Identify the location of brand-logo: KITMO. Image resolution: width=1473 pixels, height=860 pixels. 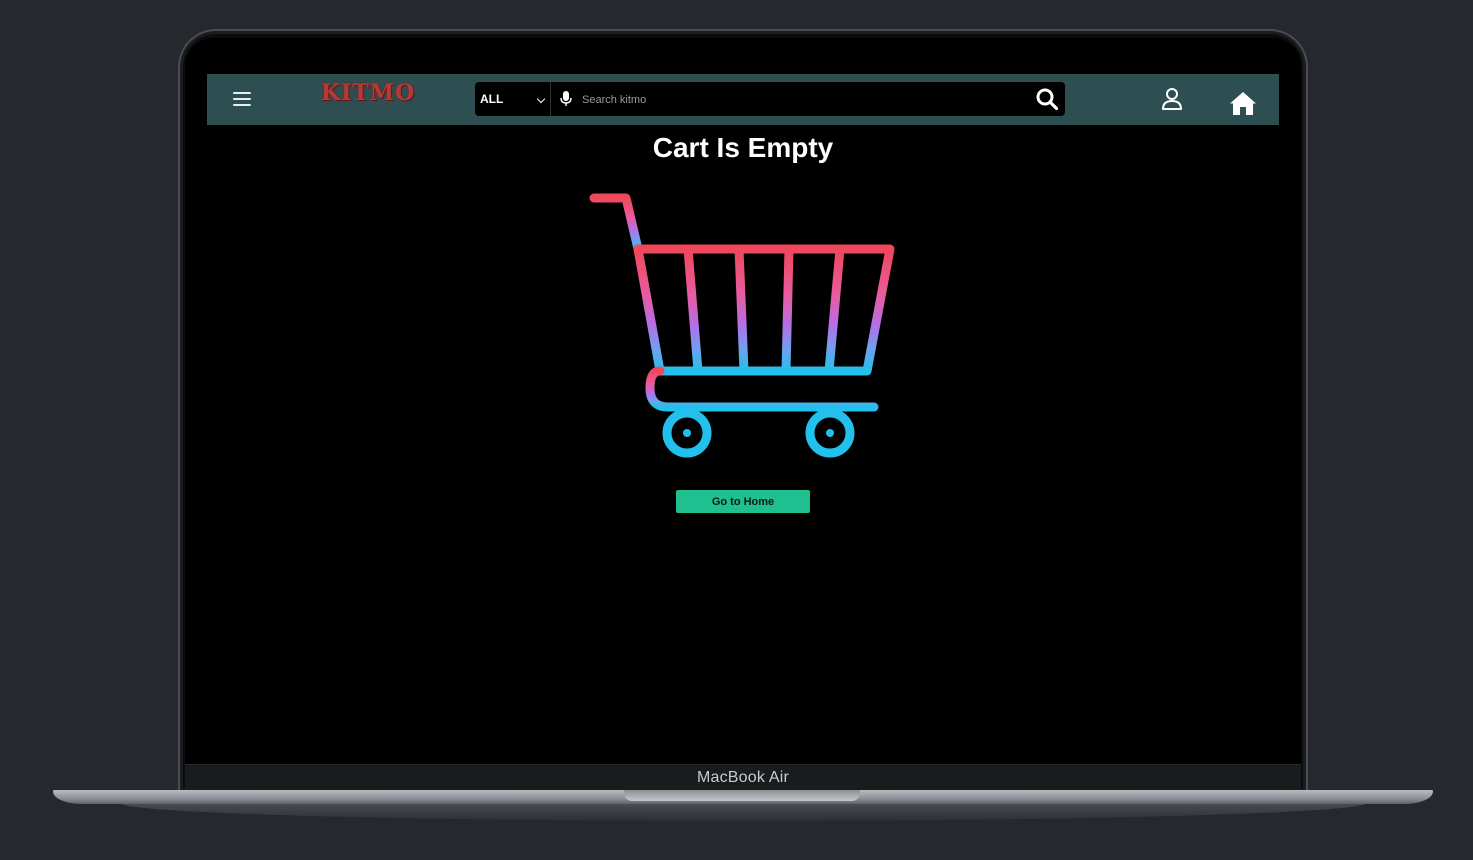
(367, 95).